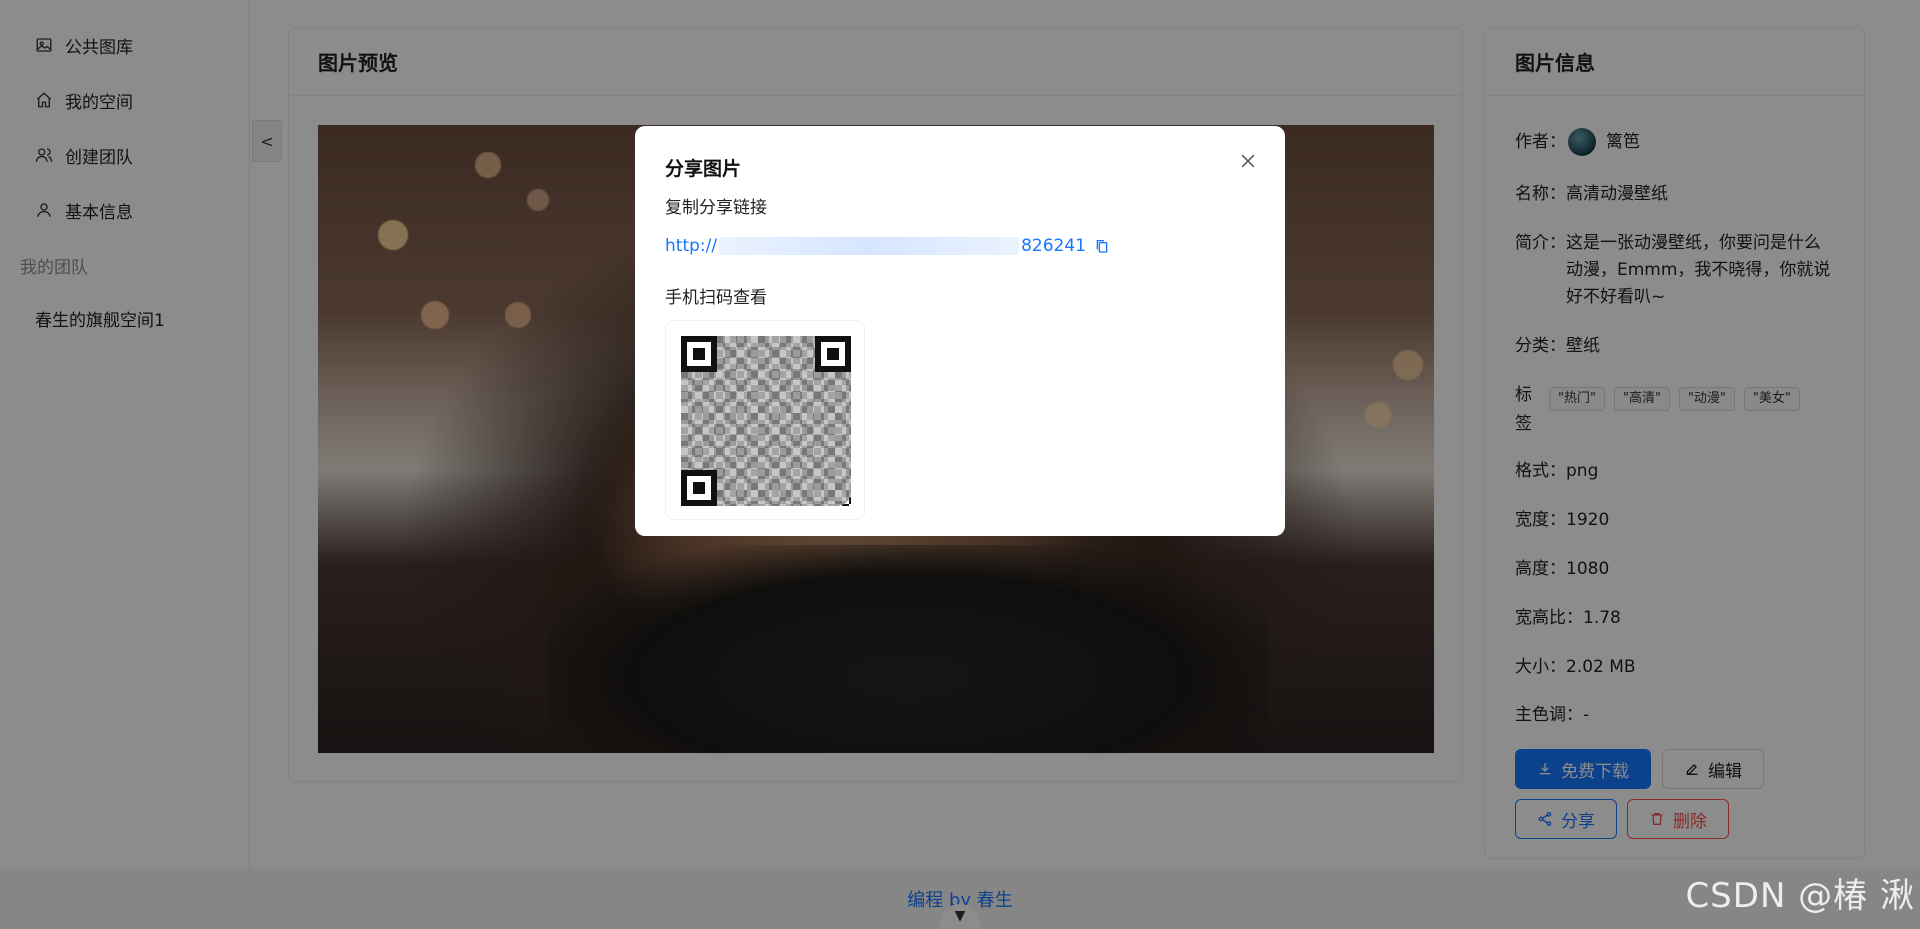 The height and width of the screenshot is (929, 1920). Describe the element at coordinates (703, 169) in the screenshot. I see `modal-title: 分享图片` at that location.